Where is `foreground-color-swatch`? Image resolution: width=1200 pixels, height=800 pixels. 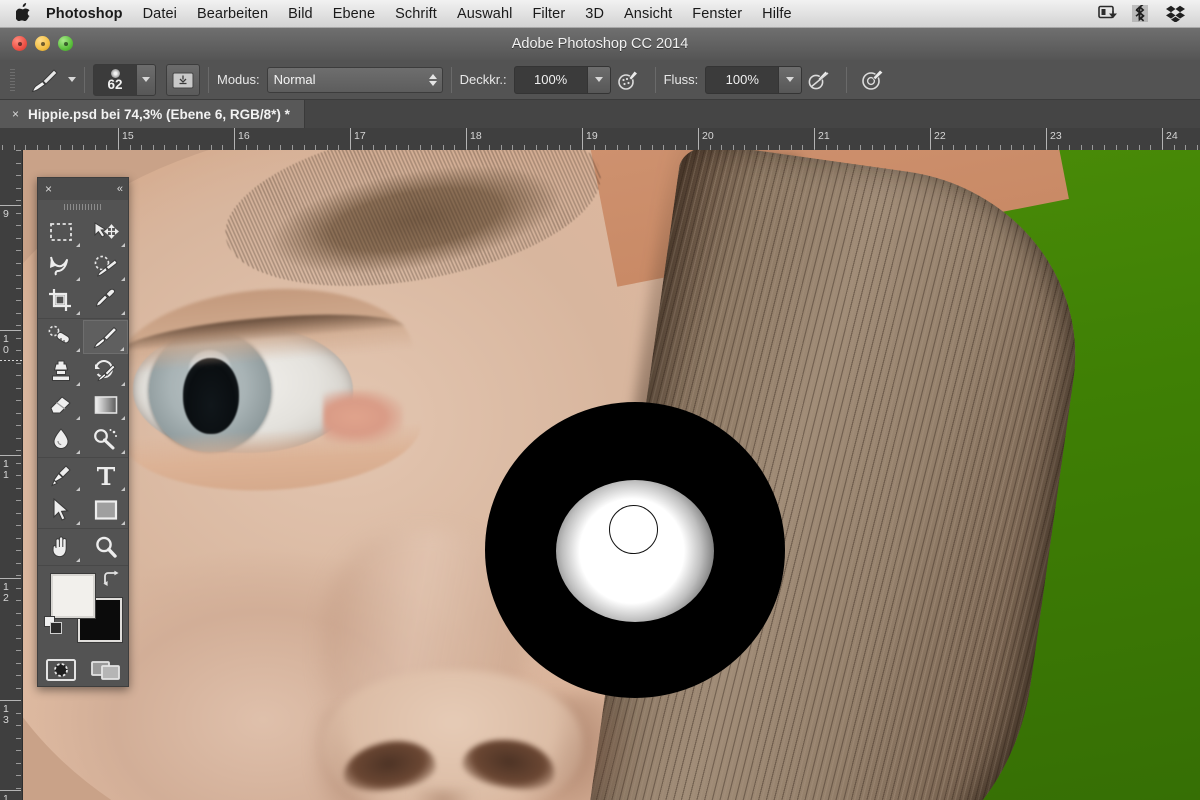
foreground-color-swatch is located at coordinates (73, 596).